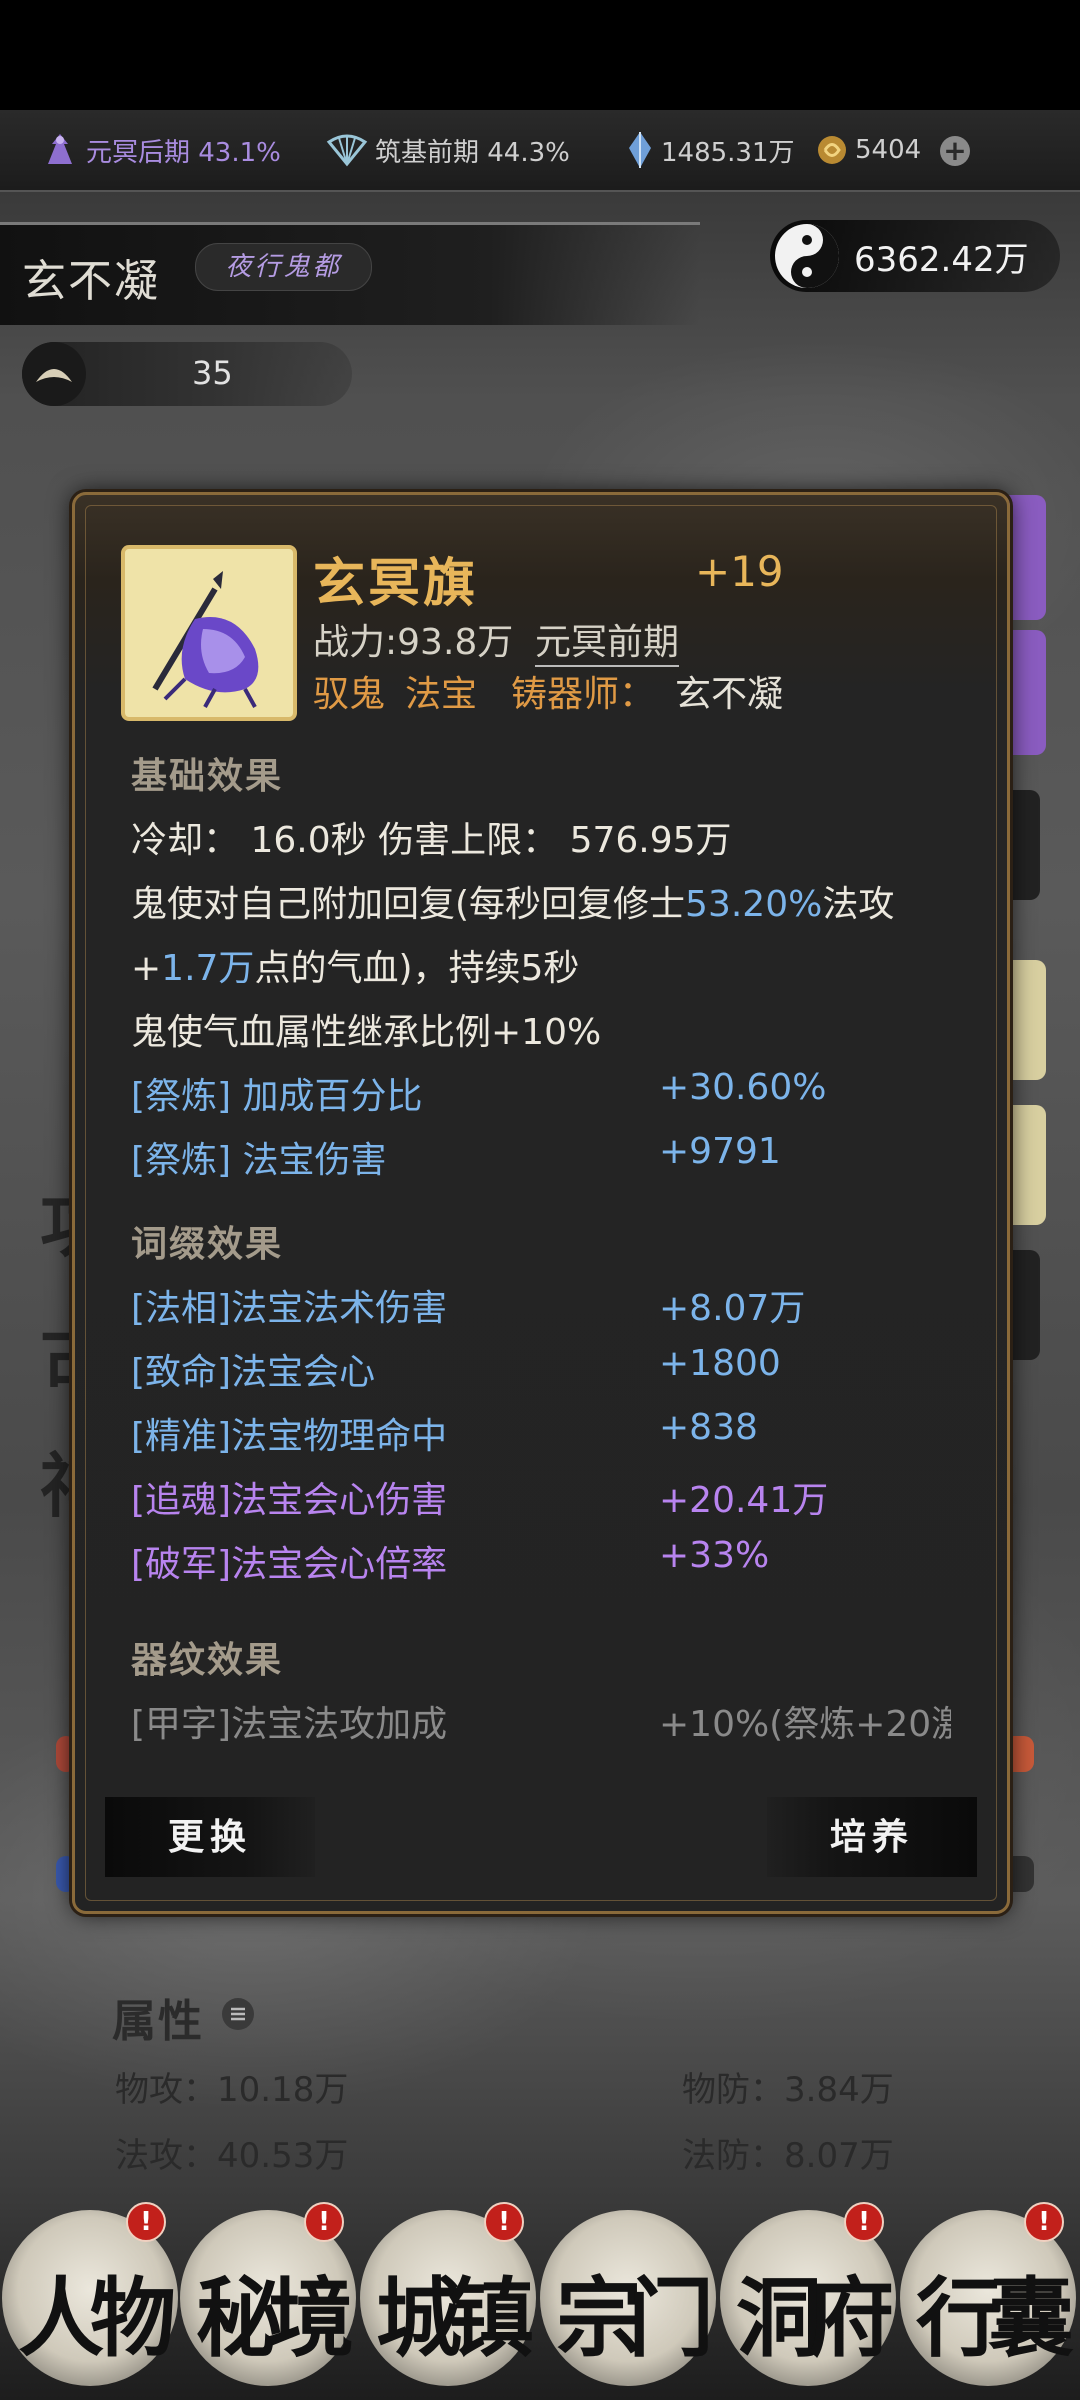 Image resolution: width=1080 pixels, height=2400 pixels. Describe the element at coordinates (232, 2090) in the screenshot. I see `physical-attack: 物攻：10.18万` at that location.